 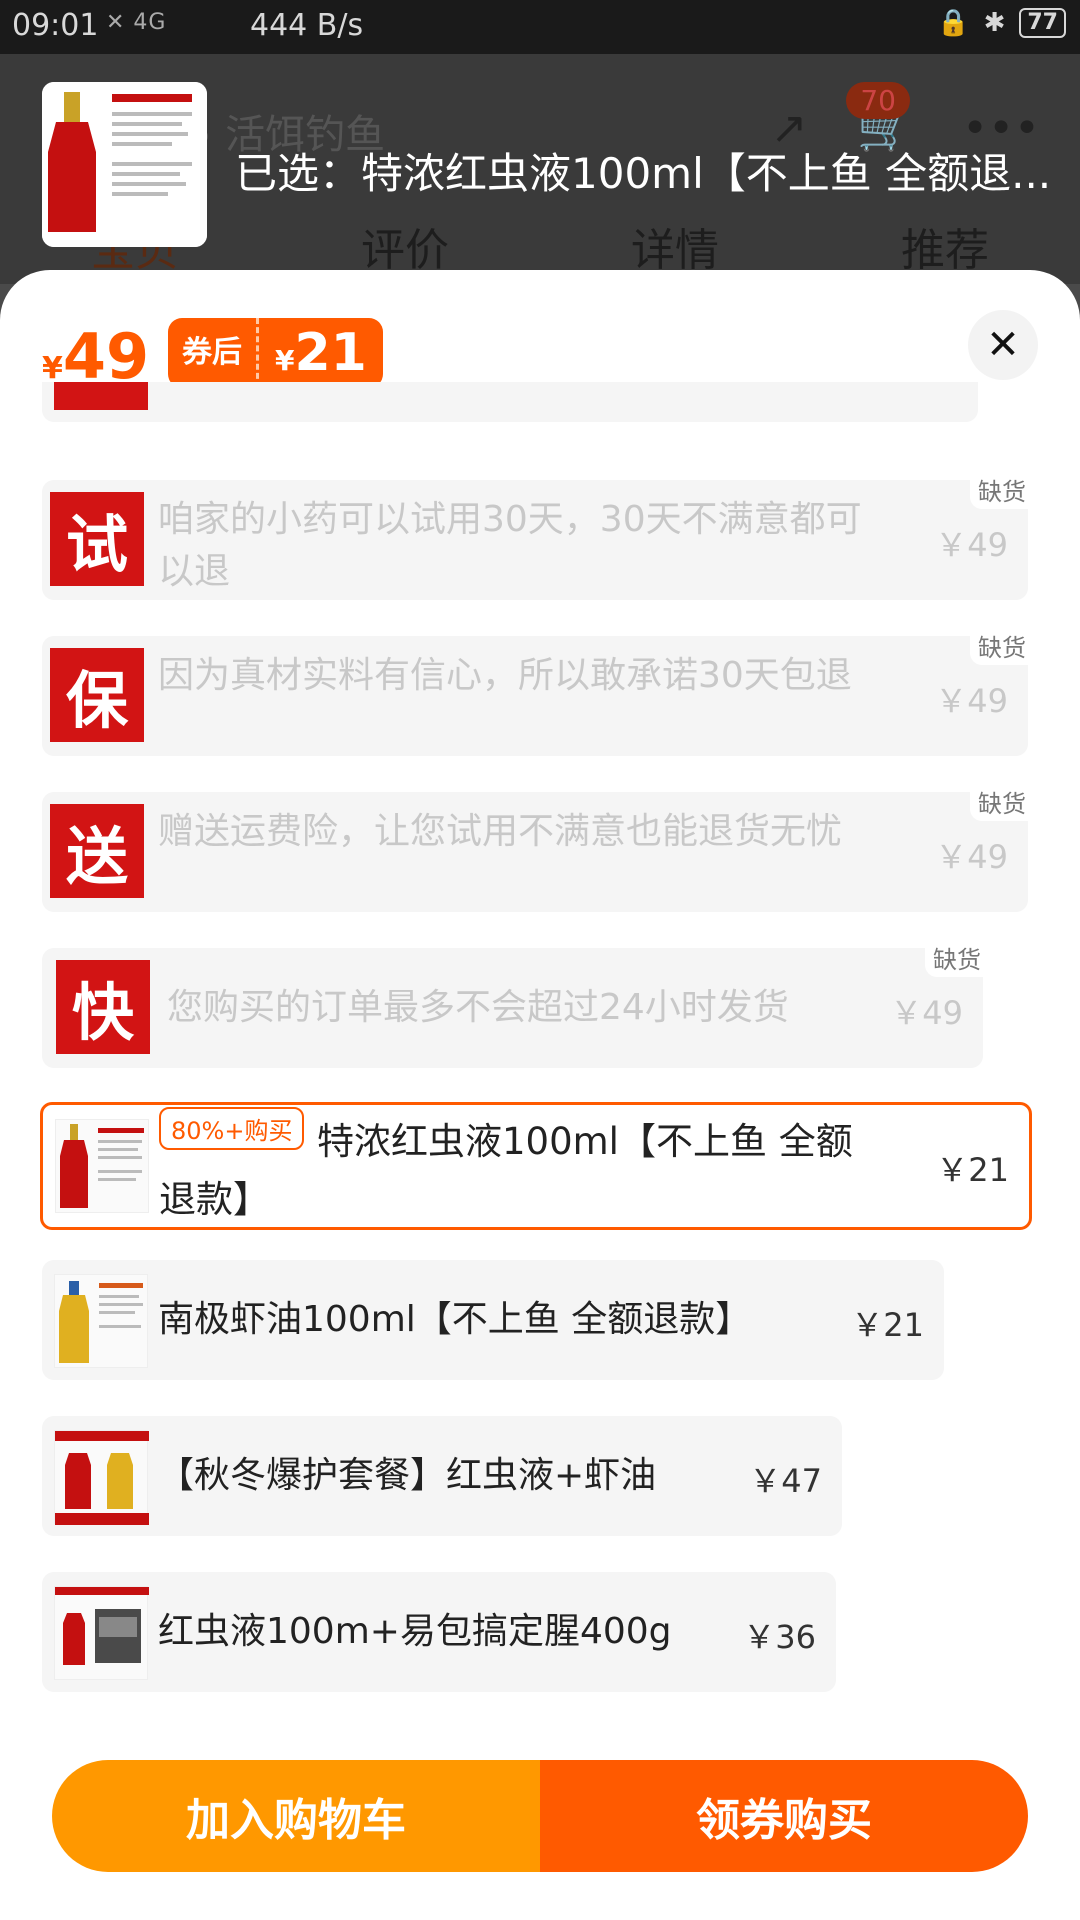 What do you see at coordinates (55, 25) in the screenshot?
I see `status-time: 09:01` at bounding box center [55, 25].